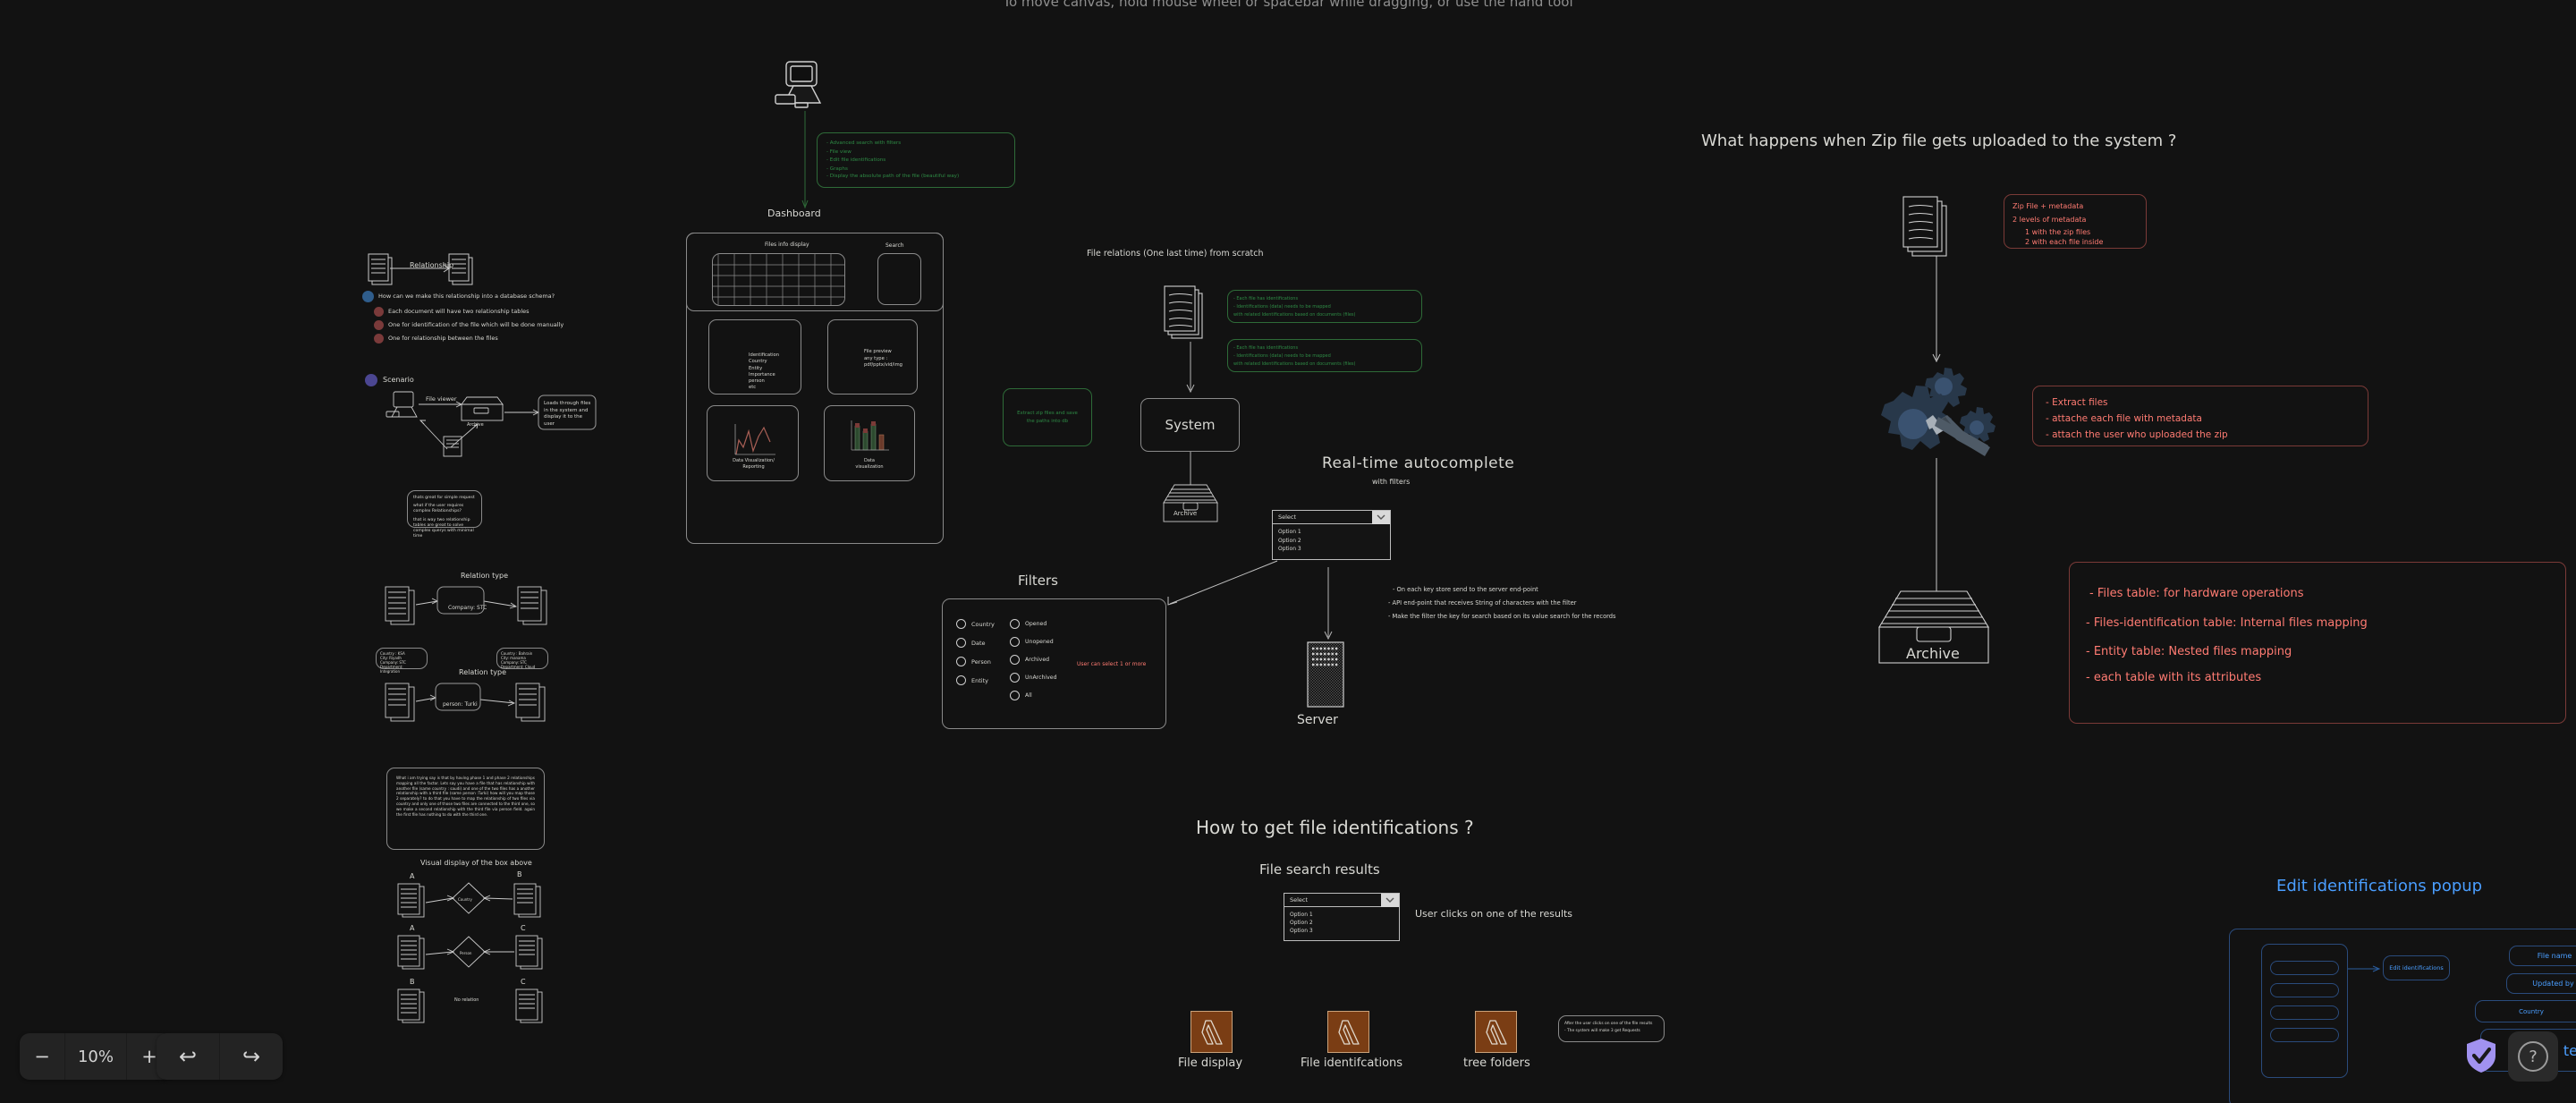  What do you see at coordinates (981, 662) in the screenshot?
I see `filter-label: Person` at bounding box center [981, 662].